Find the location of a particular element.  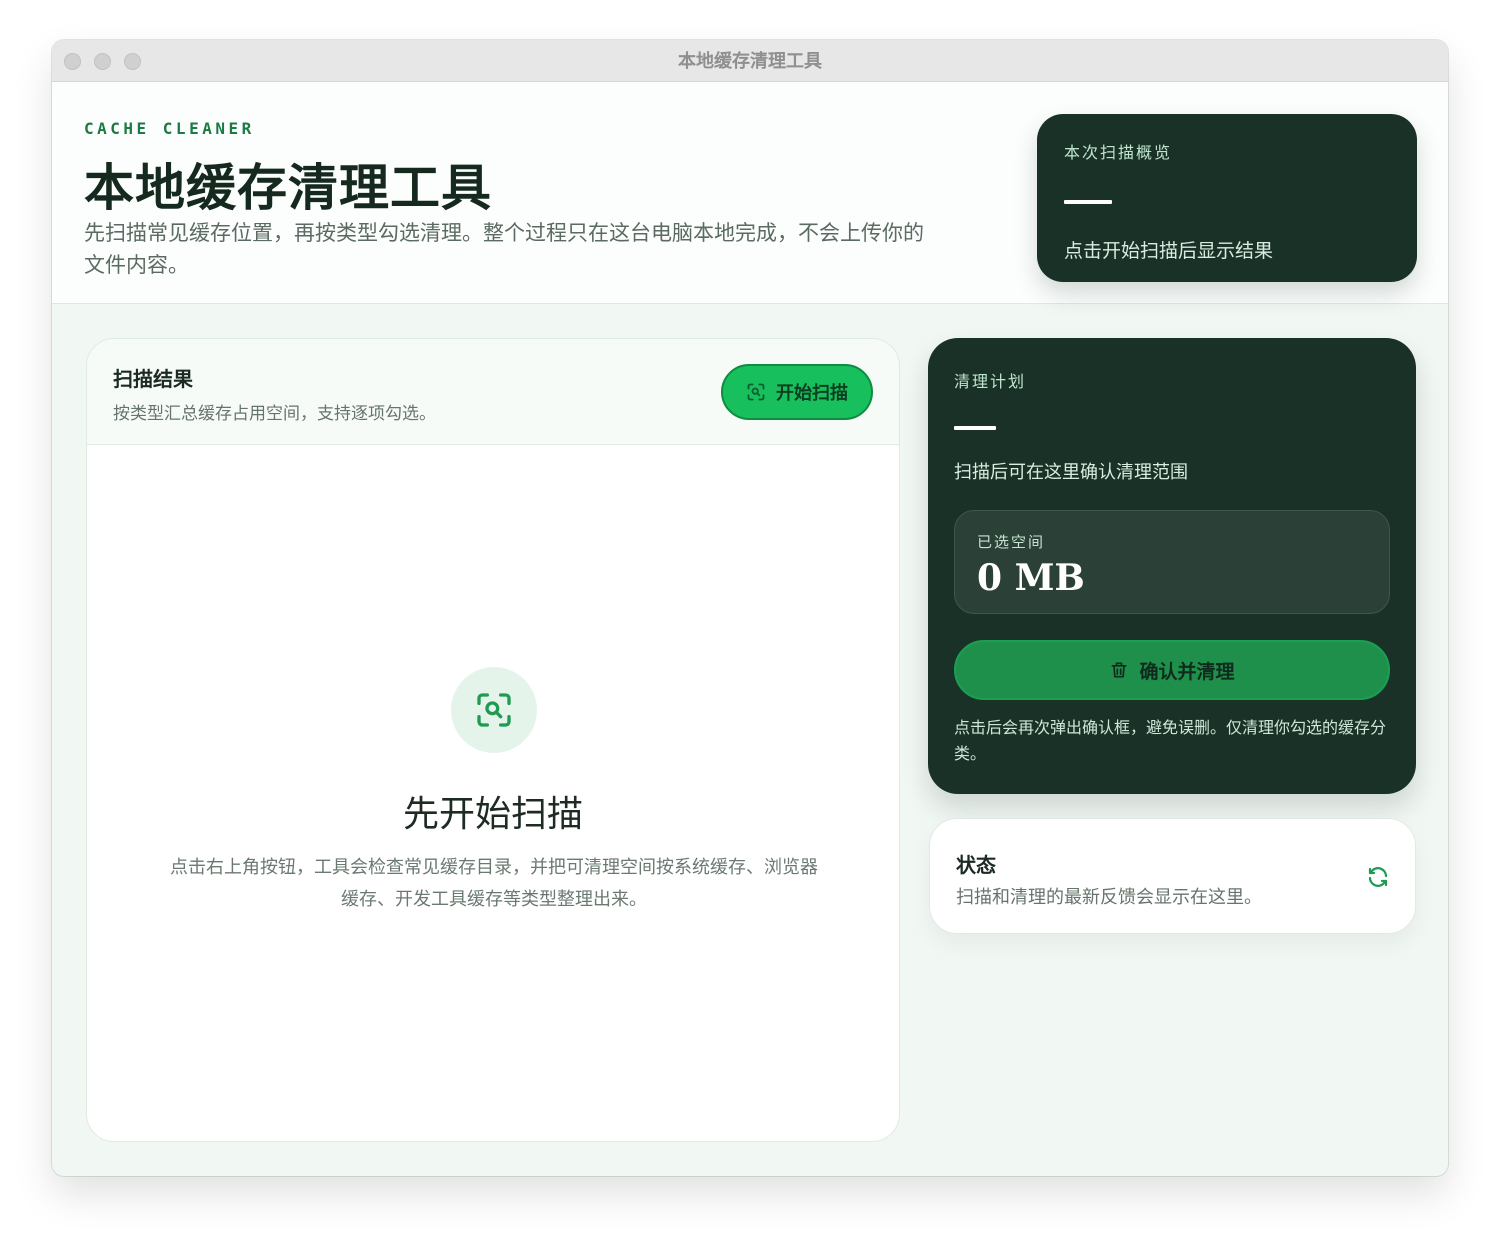

plan-label: 清理计划 is located at coordinates (990, 382).